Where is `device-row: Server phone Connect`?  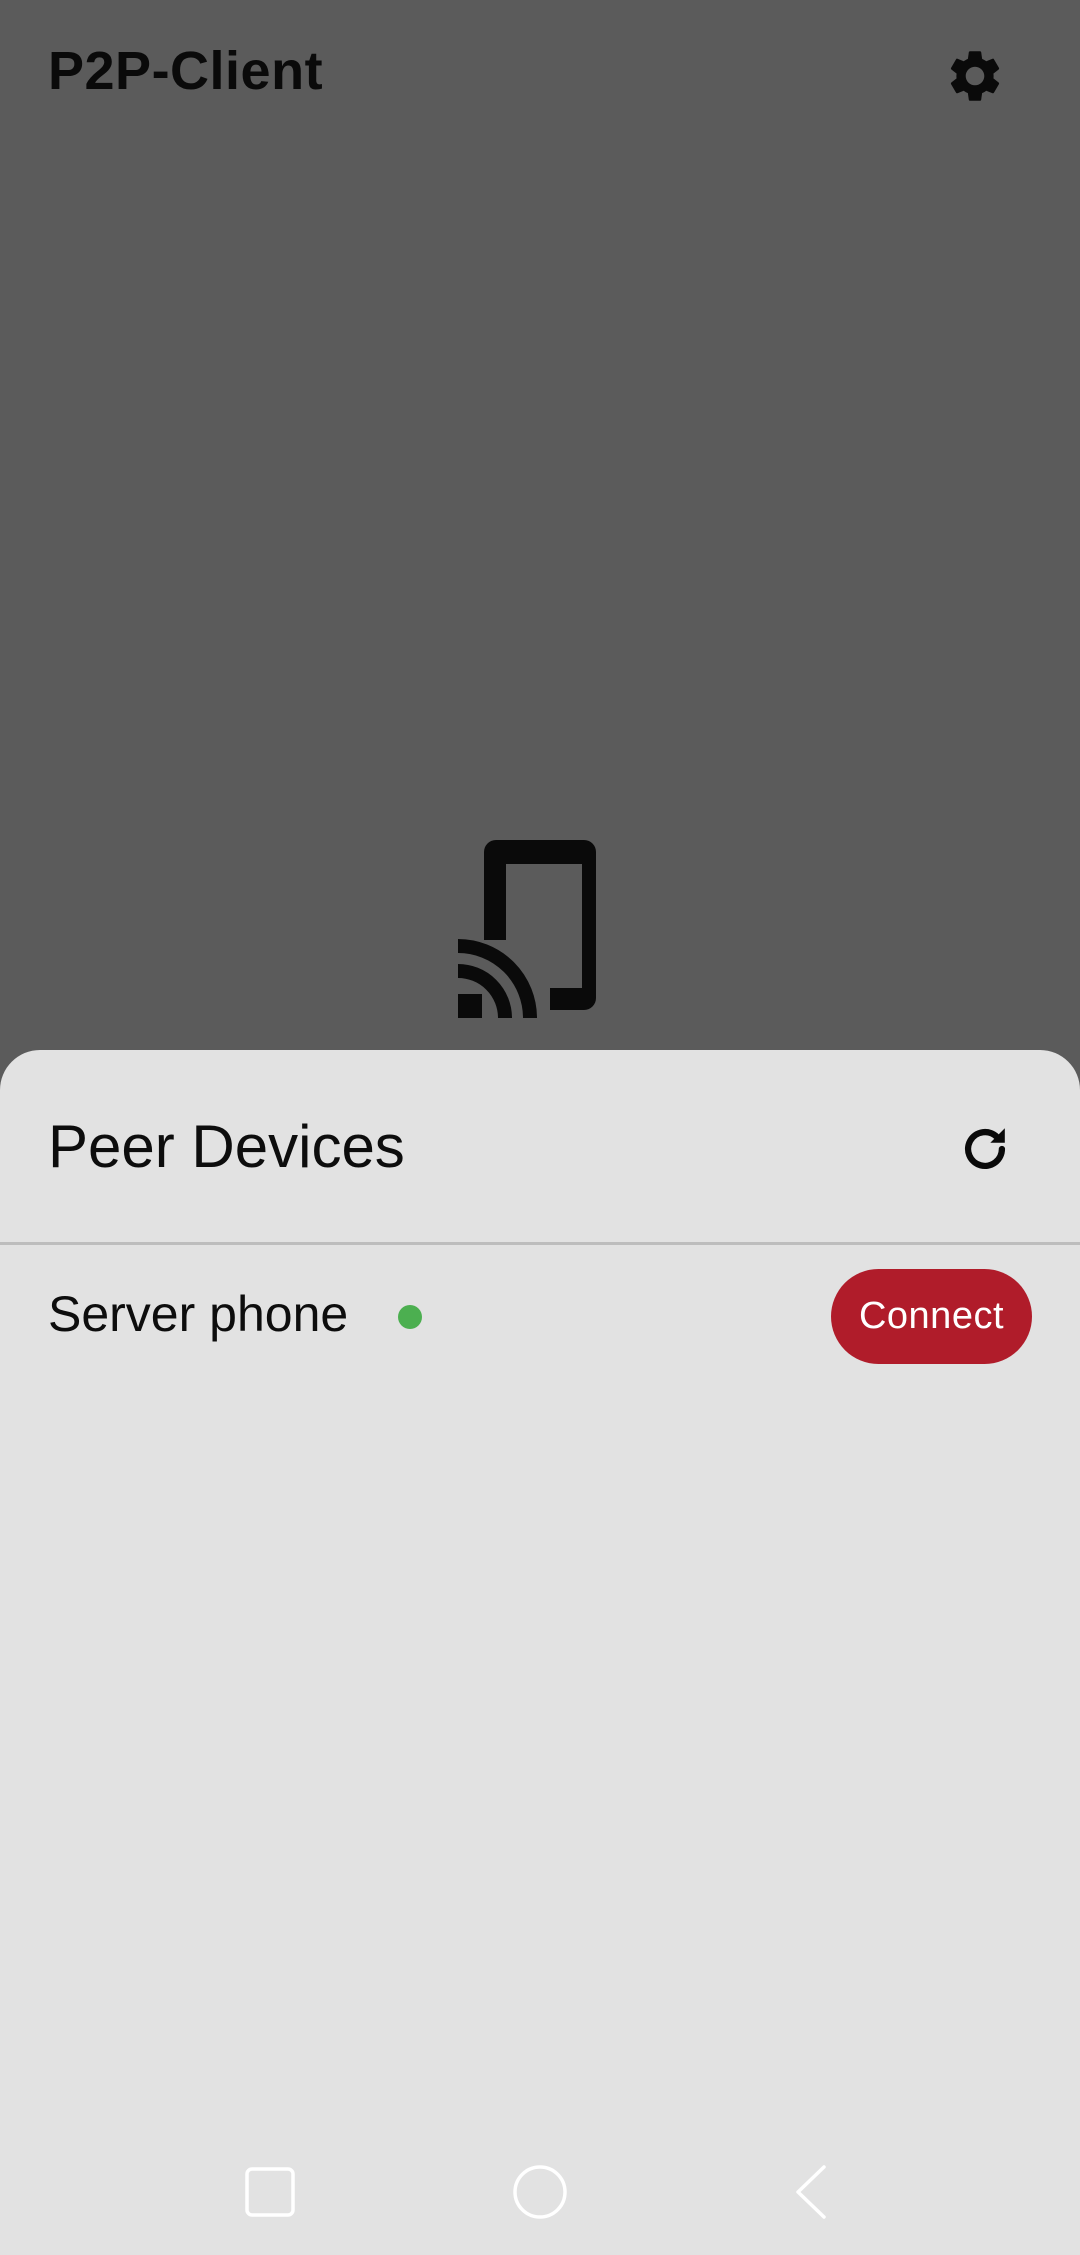
device-row: Server phone Connect is located at coordinates (540, 1315).